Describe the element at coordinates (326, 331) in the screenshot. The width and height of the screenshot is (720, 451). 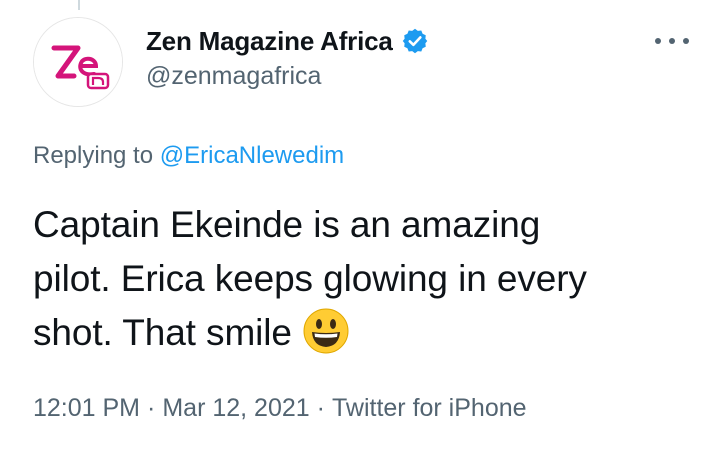
I see `grinning-face-emoji-icon` at that location.